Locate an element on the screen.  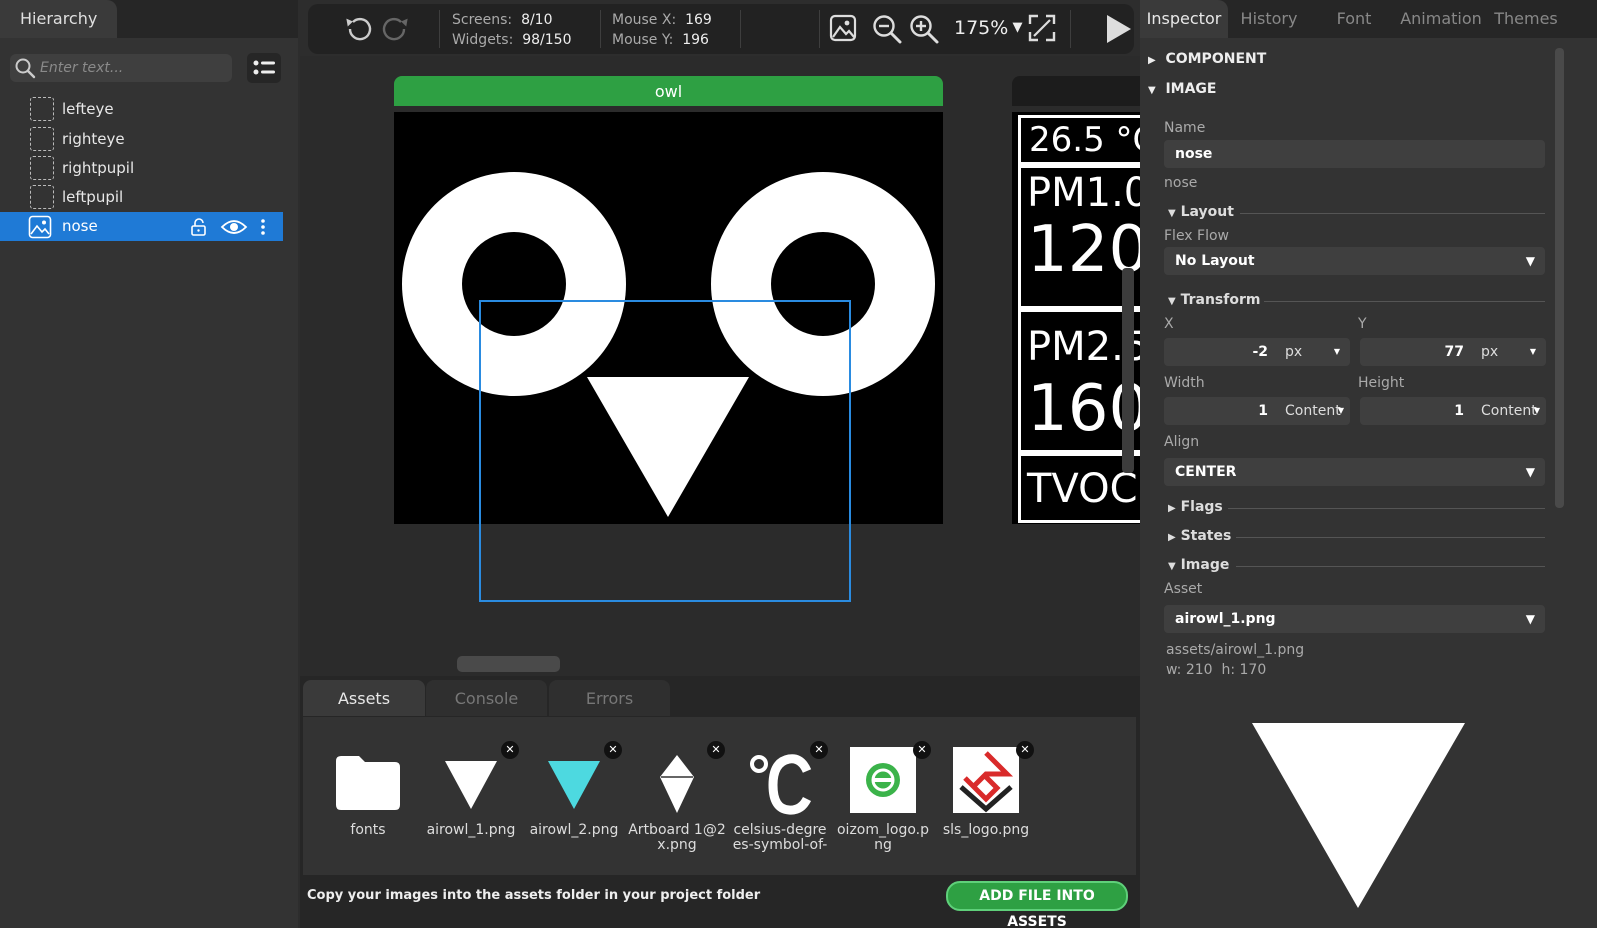
canvas-horizontal-scrollbar is located at coordinates (508, 664).